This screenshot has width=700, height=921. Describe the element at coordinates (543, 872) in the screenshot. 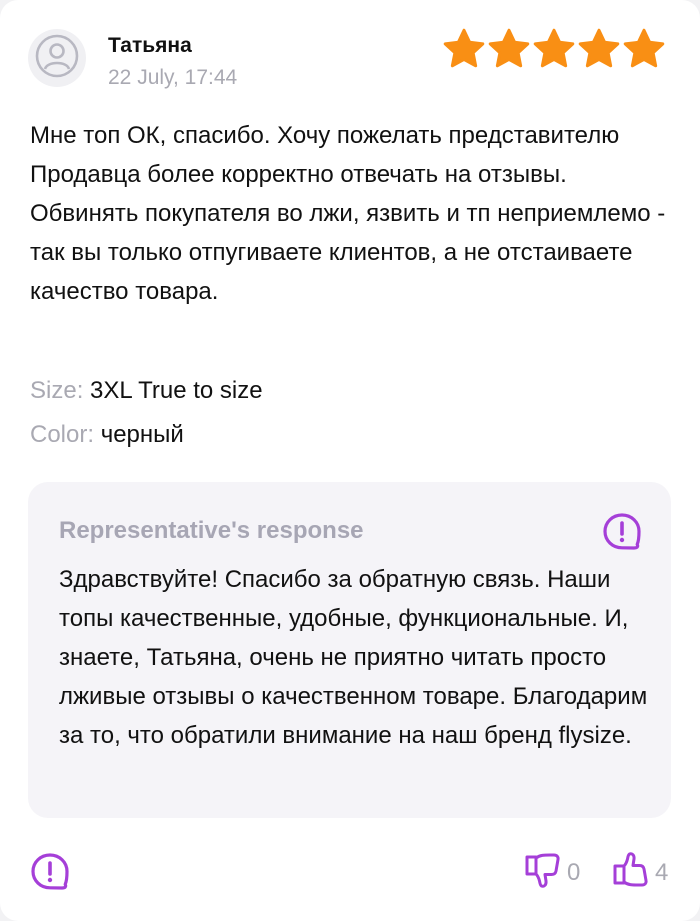

I see `thumbs-down-icon` at that location.